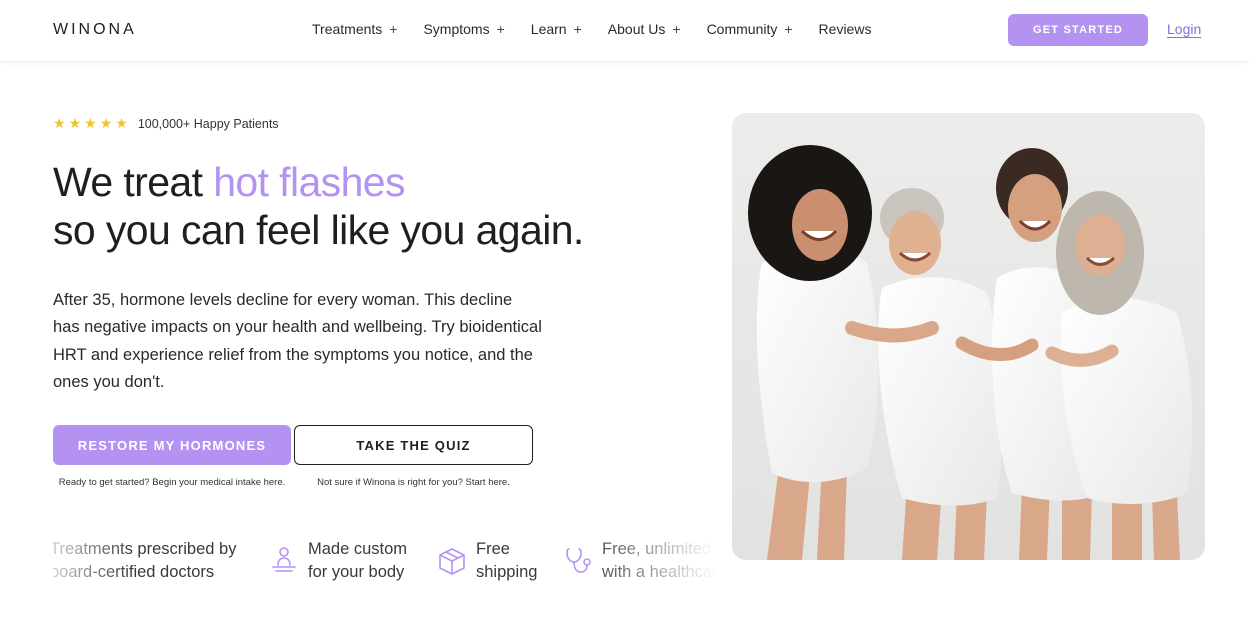 This screenshot has width=1249, height=639. Describe the element at coordinates (1184, 29) in the screenshot. I see `login-link: Login` at that location.